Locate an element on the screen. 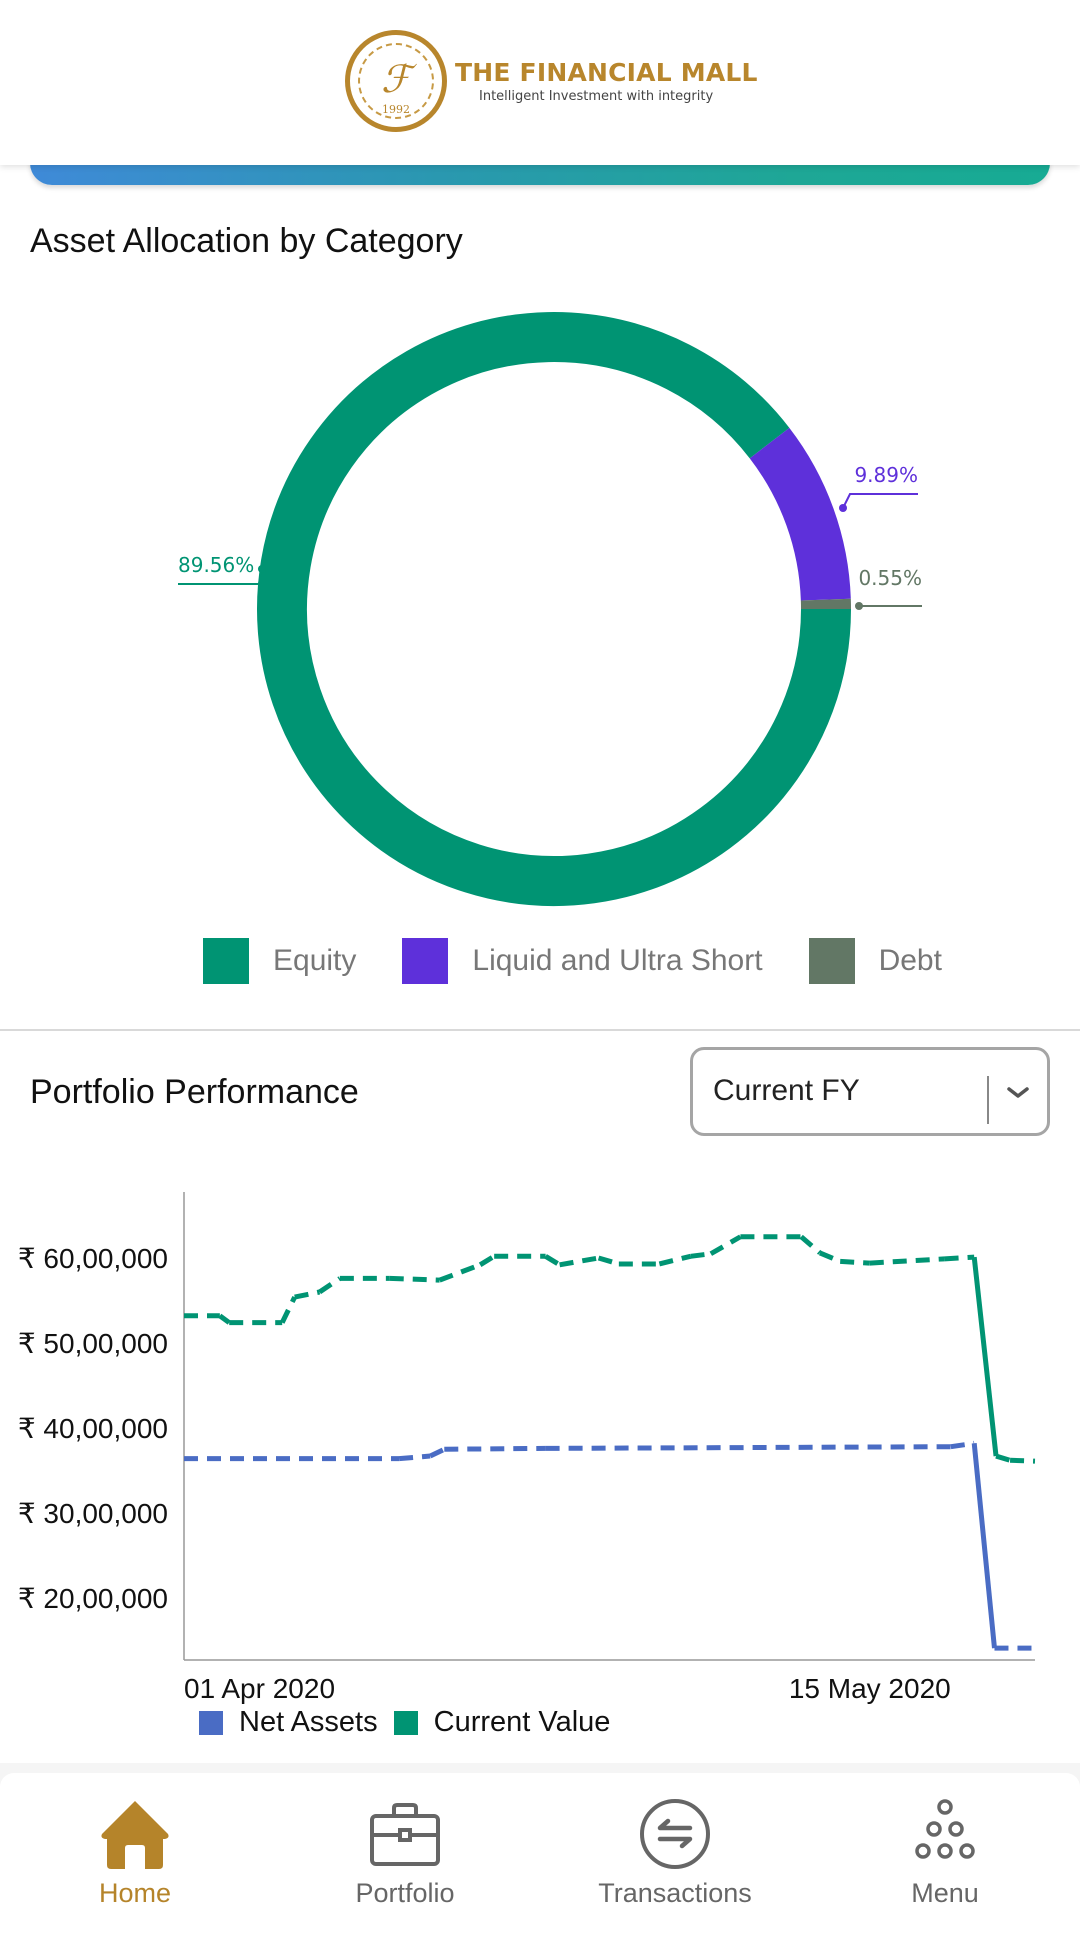  bottom-tab-bar: Home Portfolio Transactions Menu is located at coordinates (540, 1856).